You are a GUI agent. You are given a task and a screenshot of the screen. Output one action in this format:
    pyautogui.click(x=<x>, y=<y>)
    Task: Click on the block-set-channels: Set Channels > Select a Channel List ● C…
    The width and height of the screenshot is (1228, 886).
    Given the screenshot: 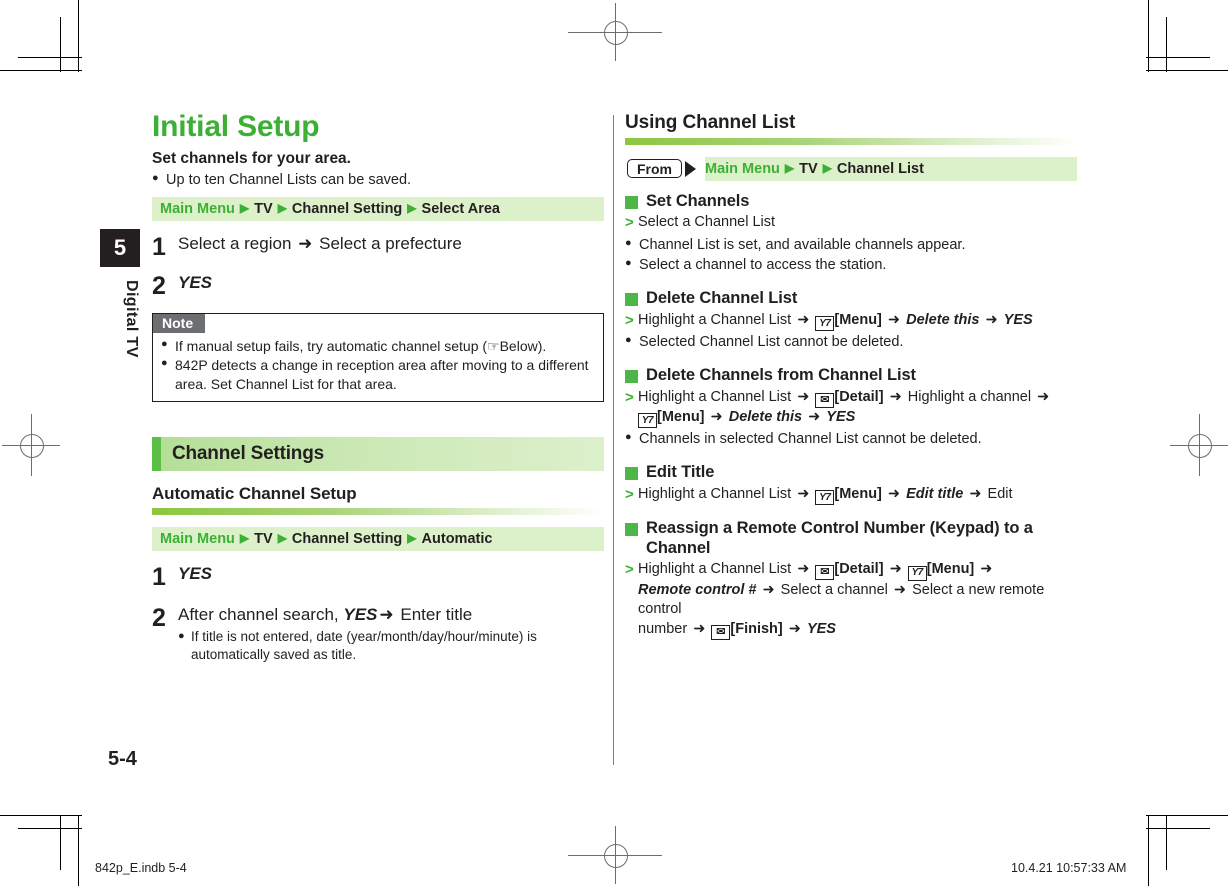 What is the action you would take?
    pyautogui.click(x=851, y=233)
    